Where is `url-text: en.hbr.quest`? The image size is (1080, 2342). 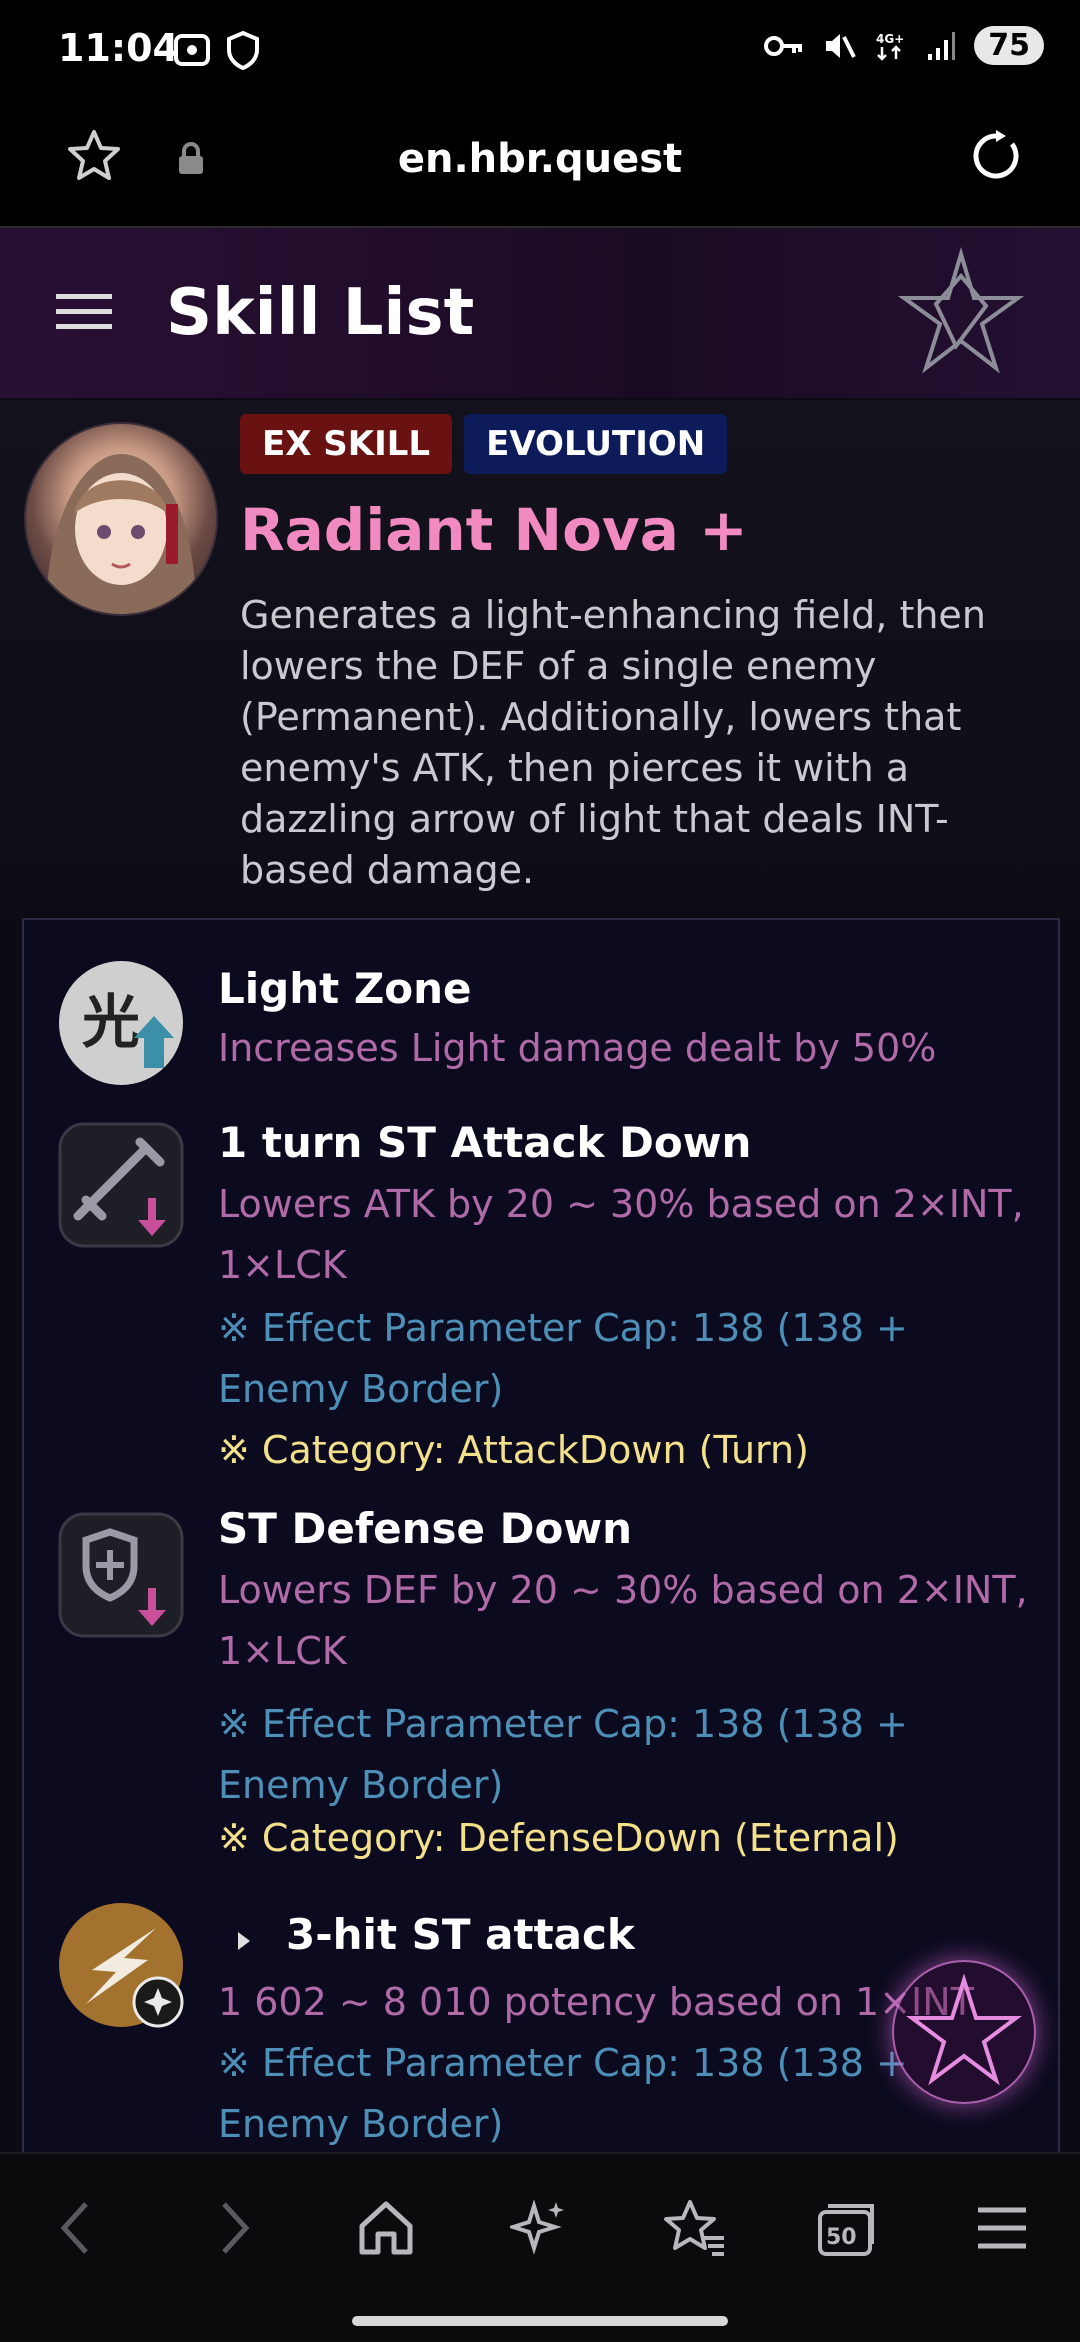
url-text: en.hbr.quest is located at coordinates (540, 159).